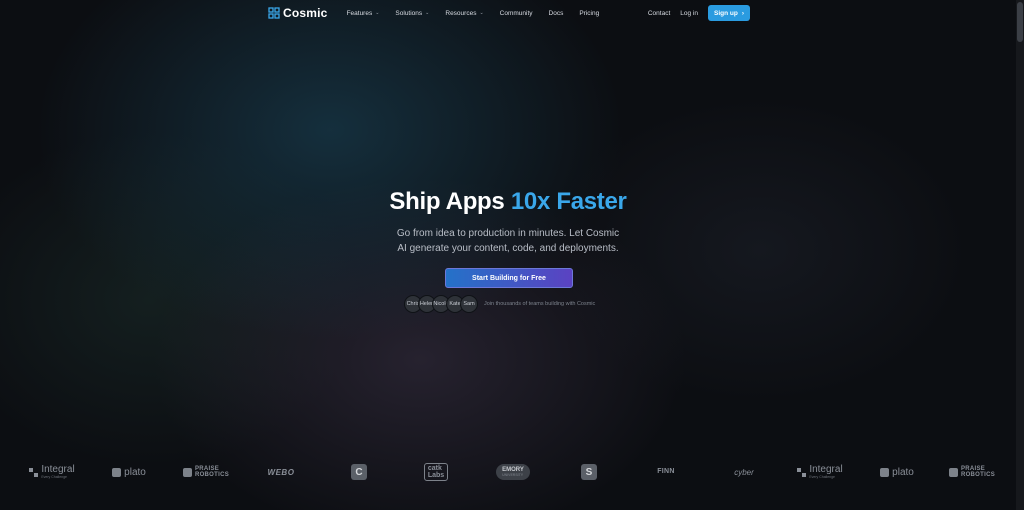  What do you see at coordinates (409, 13) in the screenshot?
I see `nav-item-label: Solutions` at bounding box center [409, 13].